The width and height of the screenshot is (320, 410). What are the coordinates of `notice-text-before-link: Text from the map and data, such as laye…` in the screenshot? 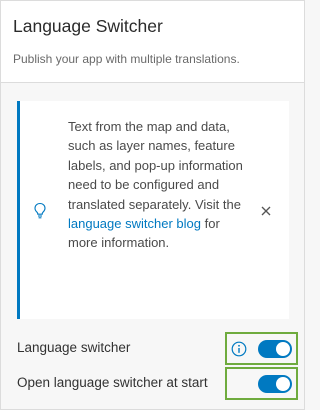 It's located at (155, 165).